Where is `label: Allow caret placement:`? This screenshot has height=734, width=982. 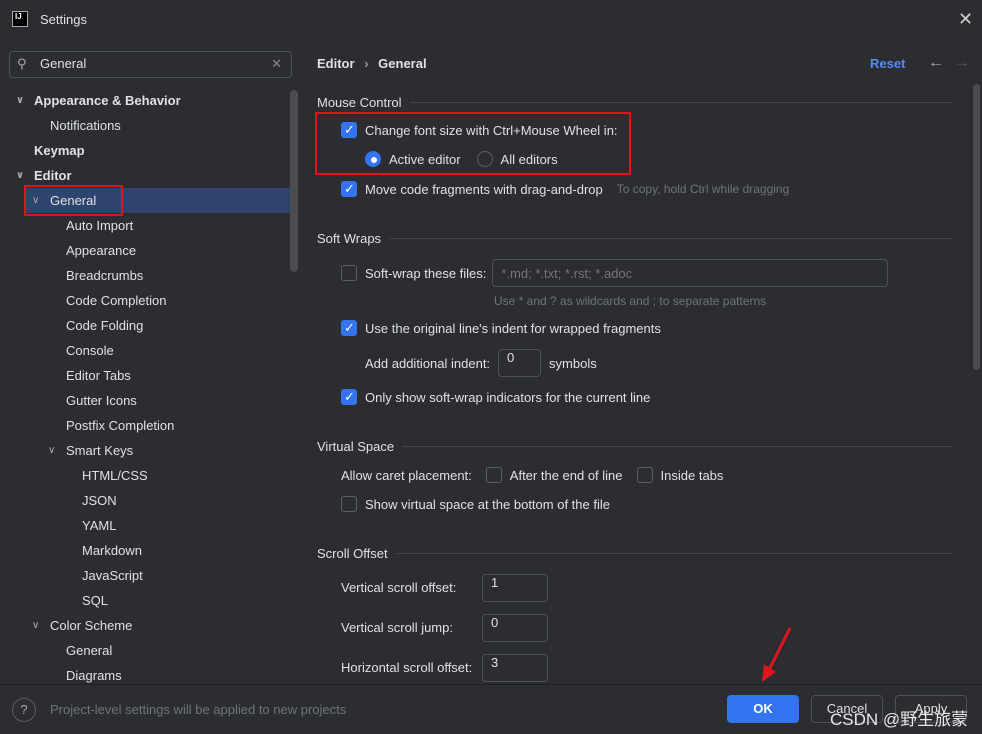
label: Allow caret placement: is located at coordinates (406, 475).